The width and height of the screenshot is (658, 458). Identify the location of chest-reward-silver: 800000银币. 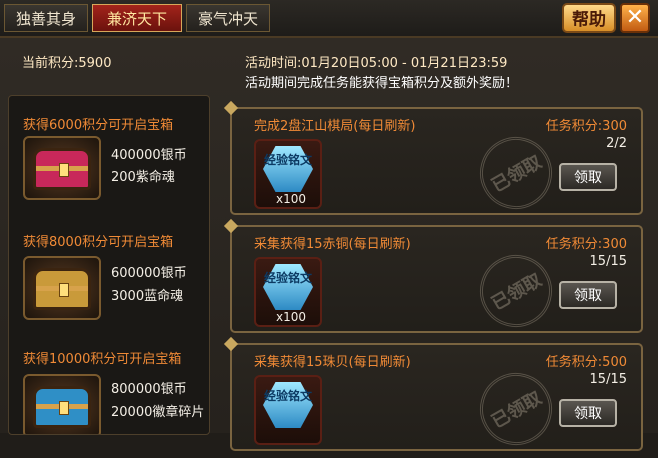
(149, 389).